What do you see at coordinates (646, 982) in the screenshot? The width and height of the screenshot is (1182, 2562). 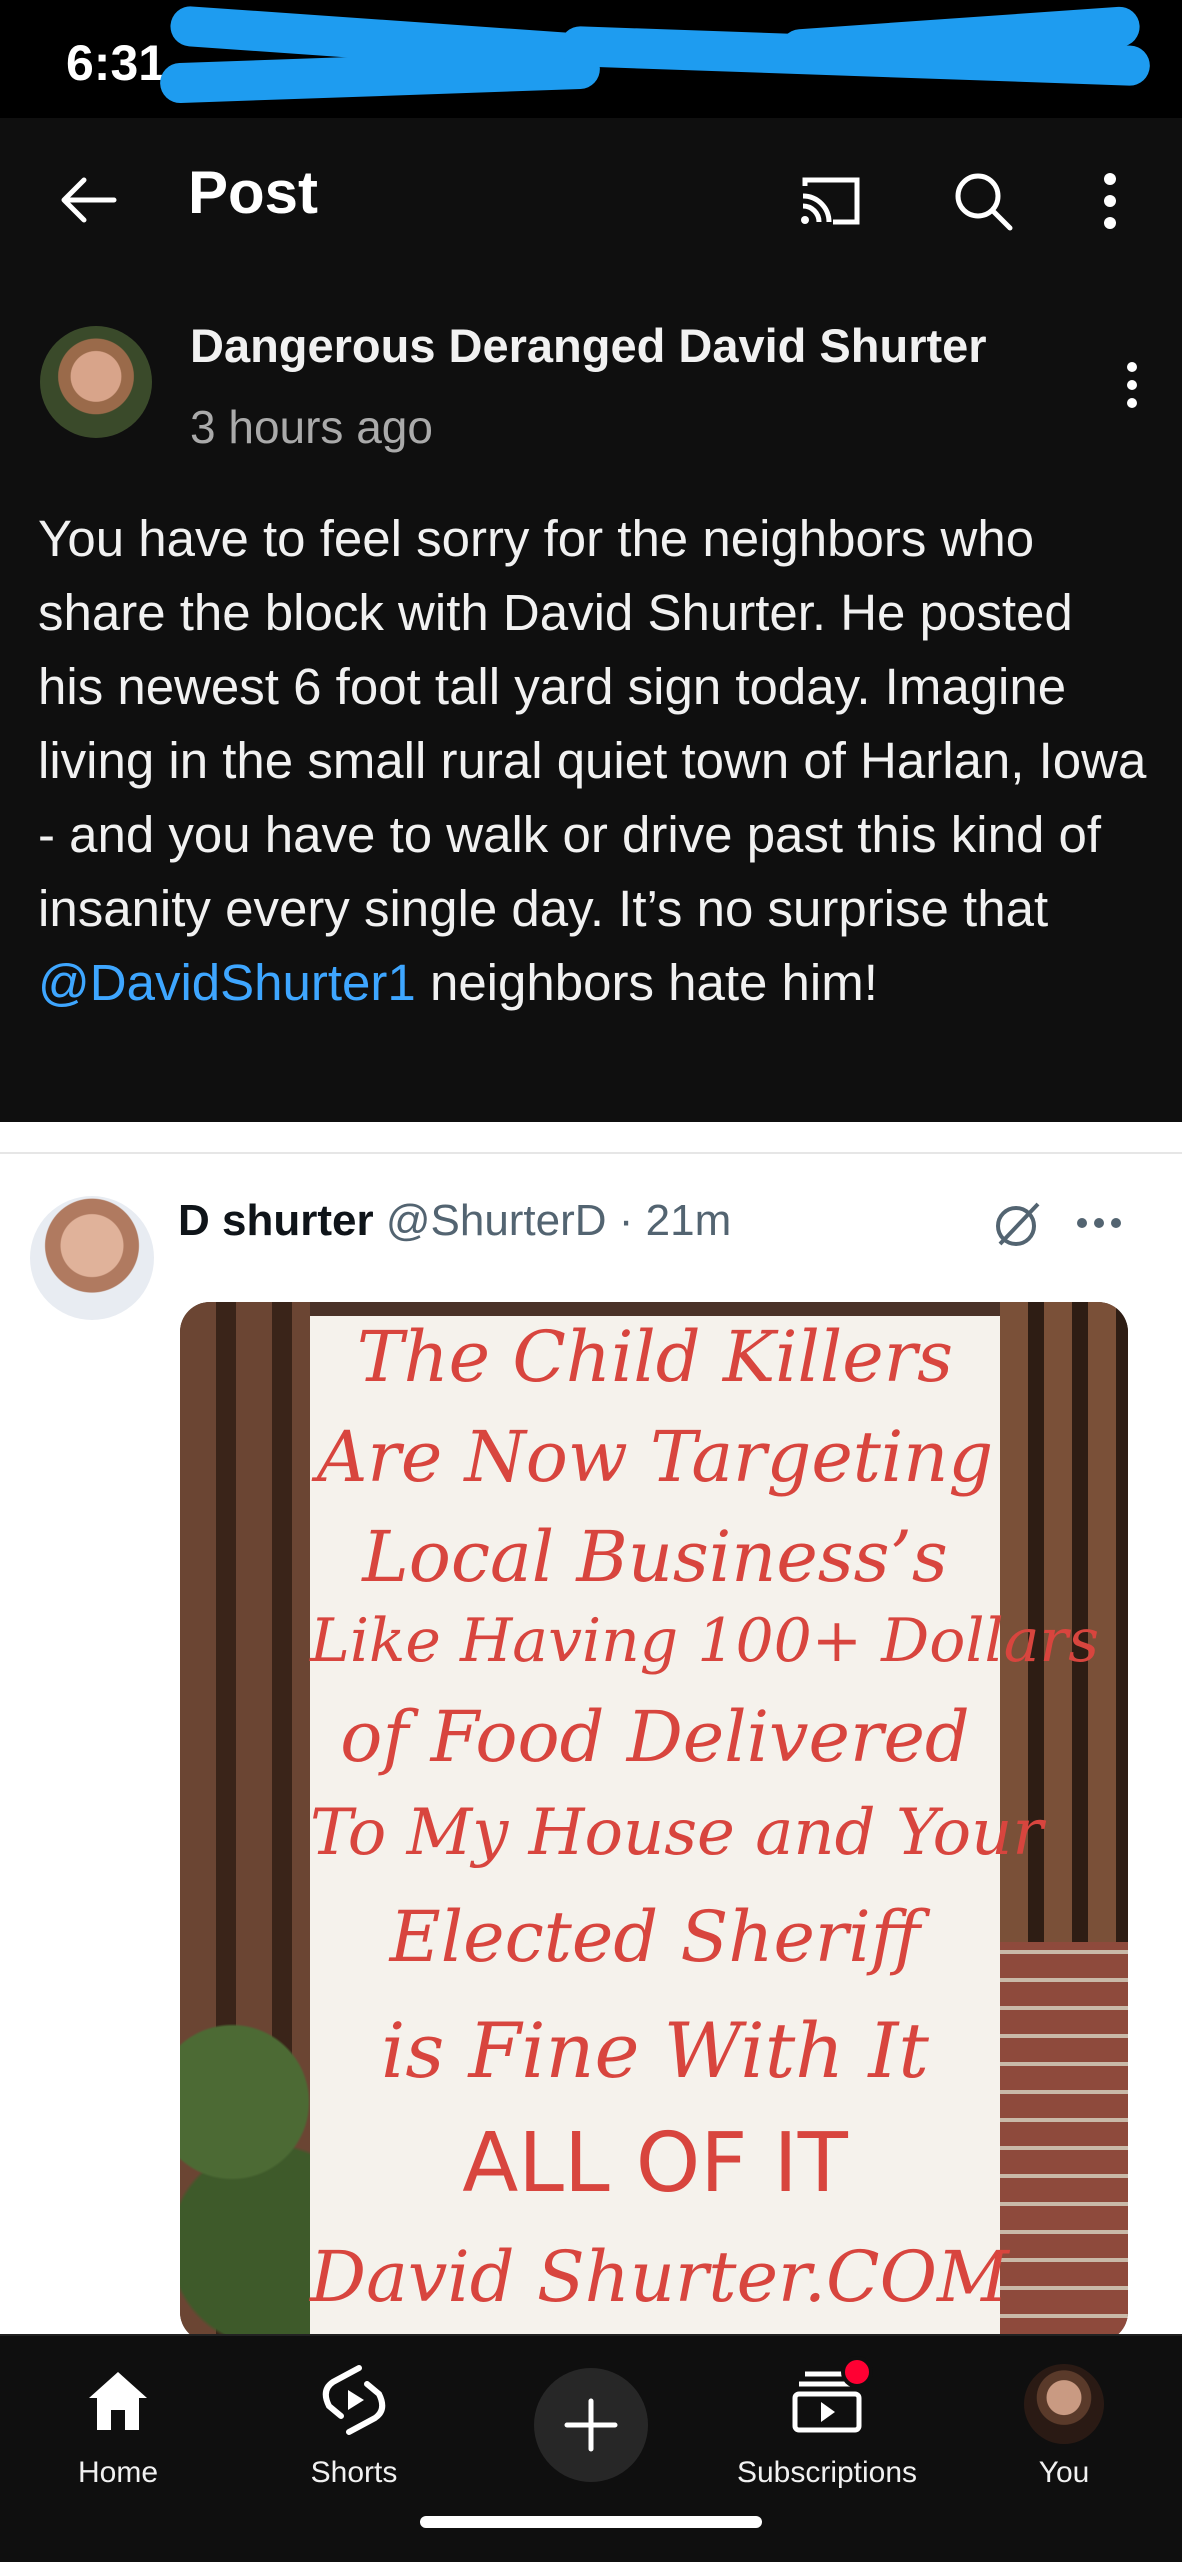 I see `post-text-end: neighbors hate him!` at bounding box center [646, 982].